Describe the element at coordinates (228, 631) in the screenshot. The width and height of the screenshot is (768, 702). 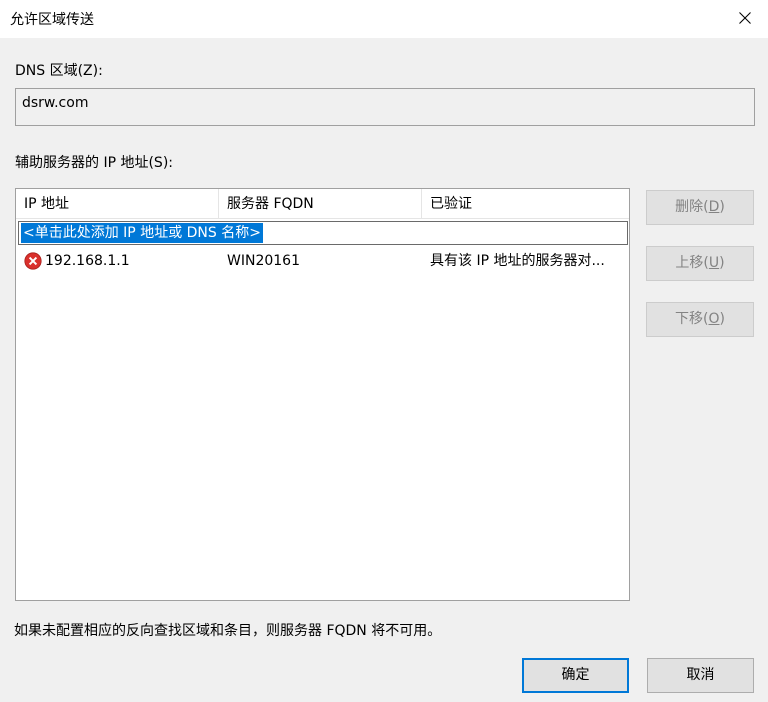
I see `fqdn-note: 如果未配置相应的反向查找区域和条目，则服务器 FQDN 将不可用。` at that location.